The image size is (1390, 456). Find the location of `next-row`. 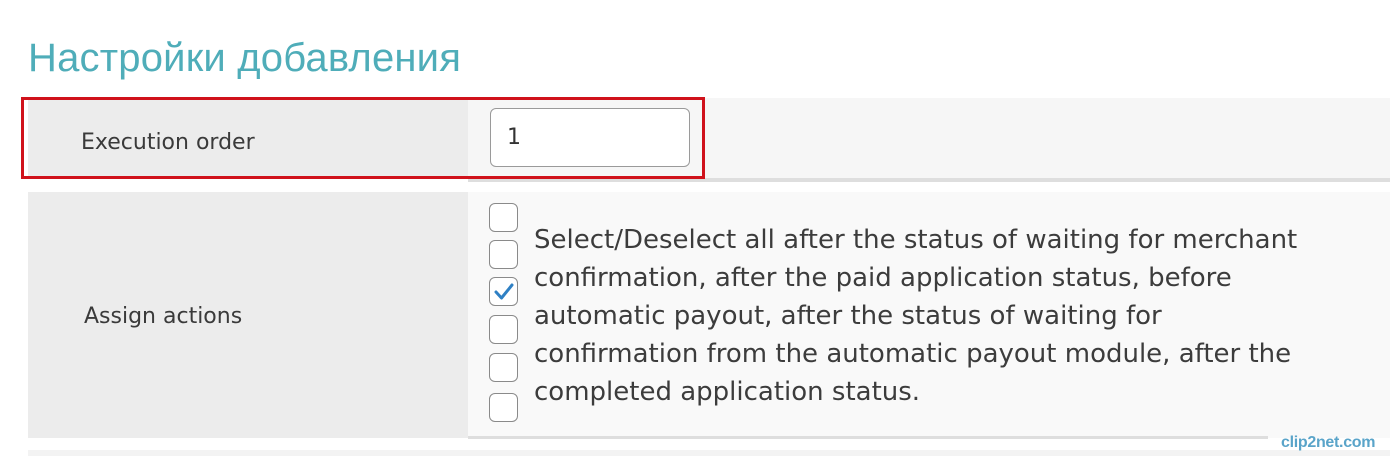

next-row is located at coordinates (709, 453).